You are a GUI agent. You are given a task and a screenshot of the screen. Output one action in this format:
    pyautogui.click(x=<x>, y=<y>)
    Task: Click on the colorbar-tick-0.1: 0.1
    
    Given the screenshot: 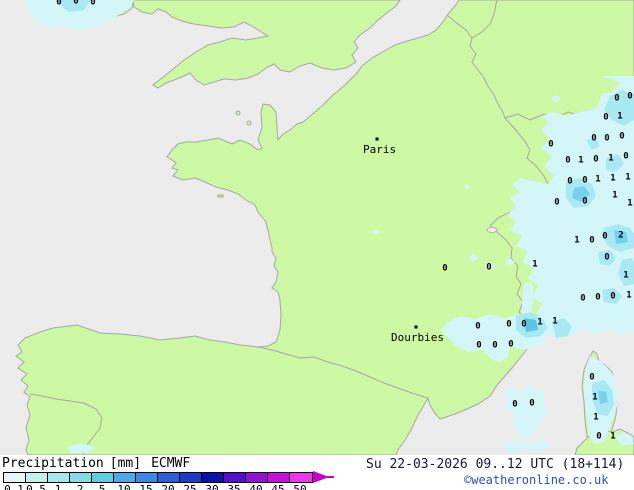 What is the action you would take?
    pyautogui.click(x=14, y=486)
    